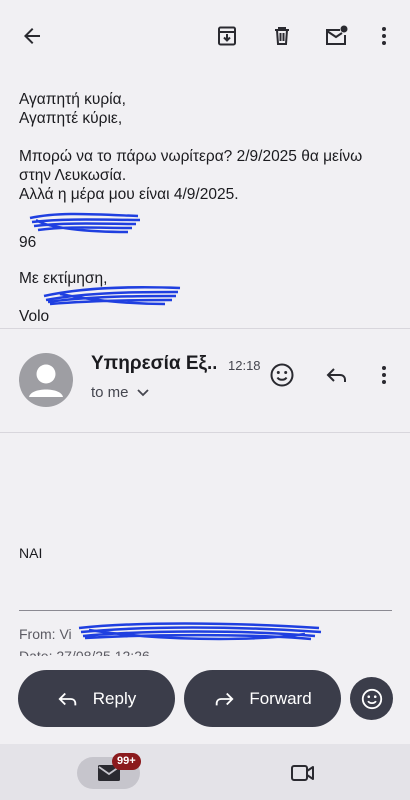 The height and width of the screenshot is (800, 410). Describe the element at coordinates (225, 698) in the screenshot. I see `forward-icon` at that location.